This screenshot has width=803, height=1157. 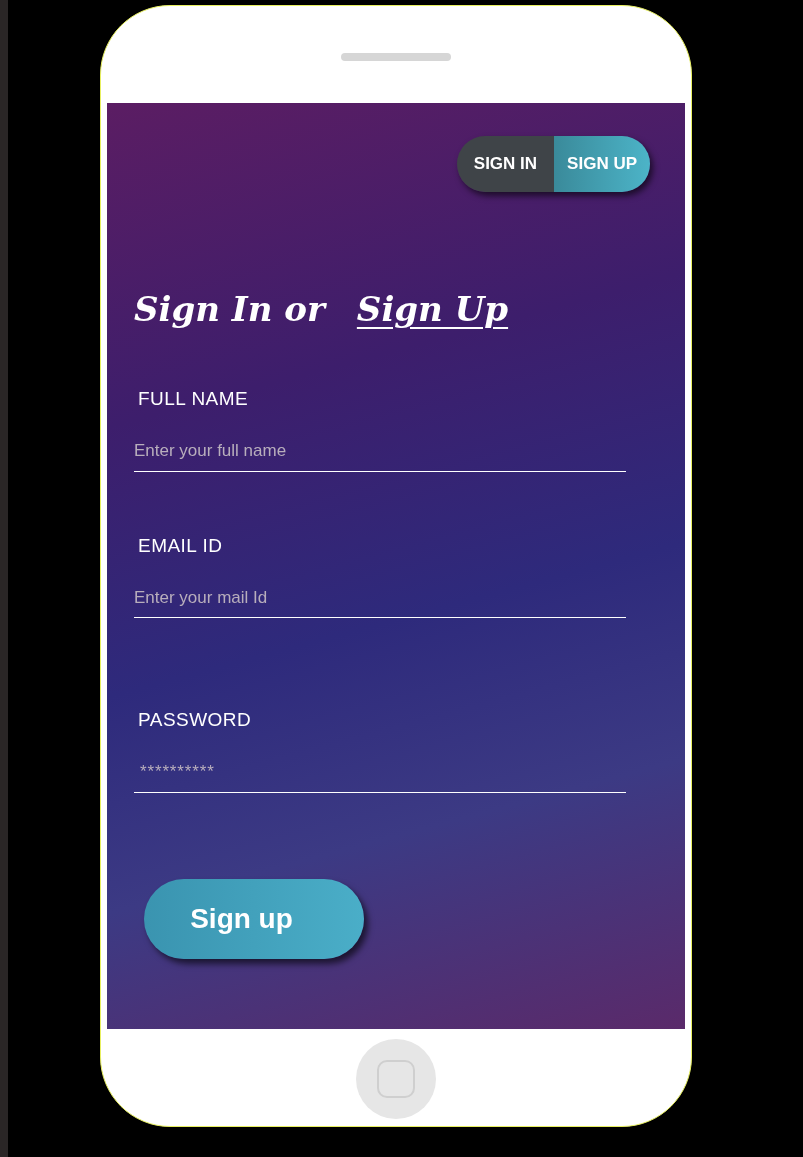 I want to click on field-label: PASSWORD, so click(x=195, y=720).